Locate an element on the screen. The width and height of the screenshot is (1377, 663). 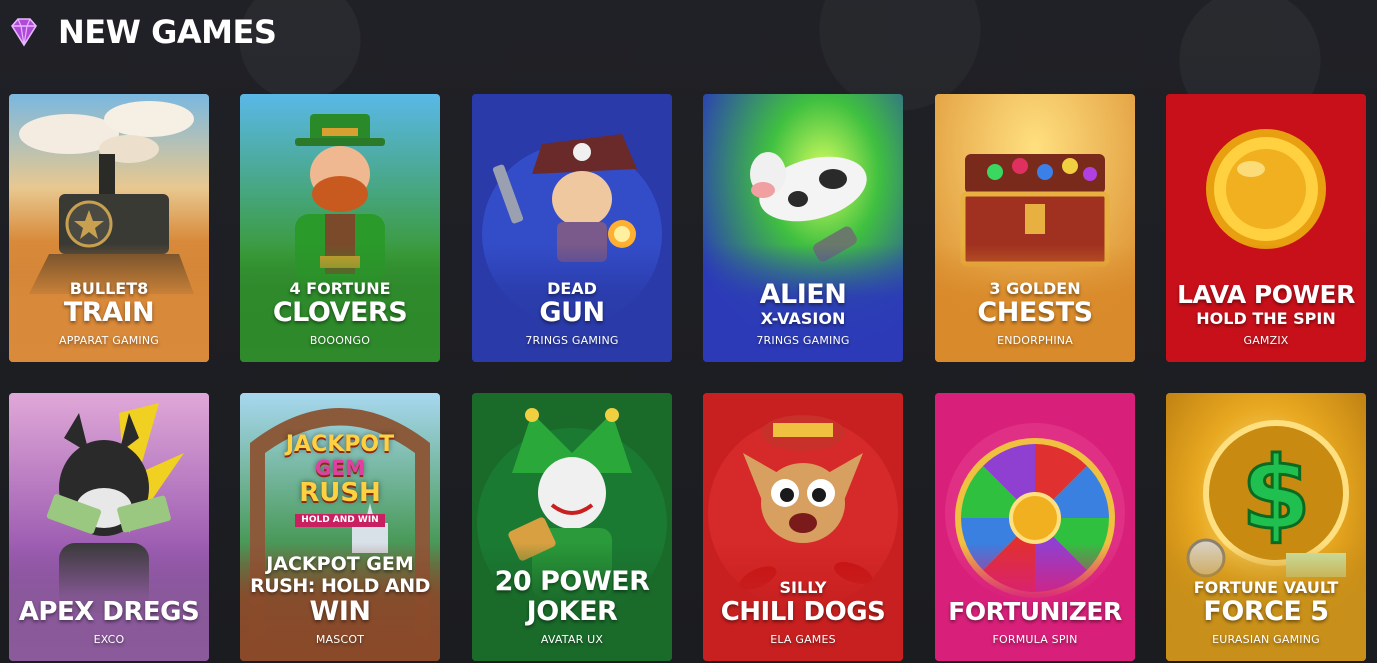
section-header: NEW GAMES is located at coordinates (141, 32).